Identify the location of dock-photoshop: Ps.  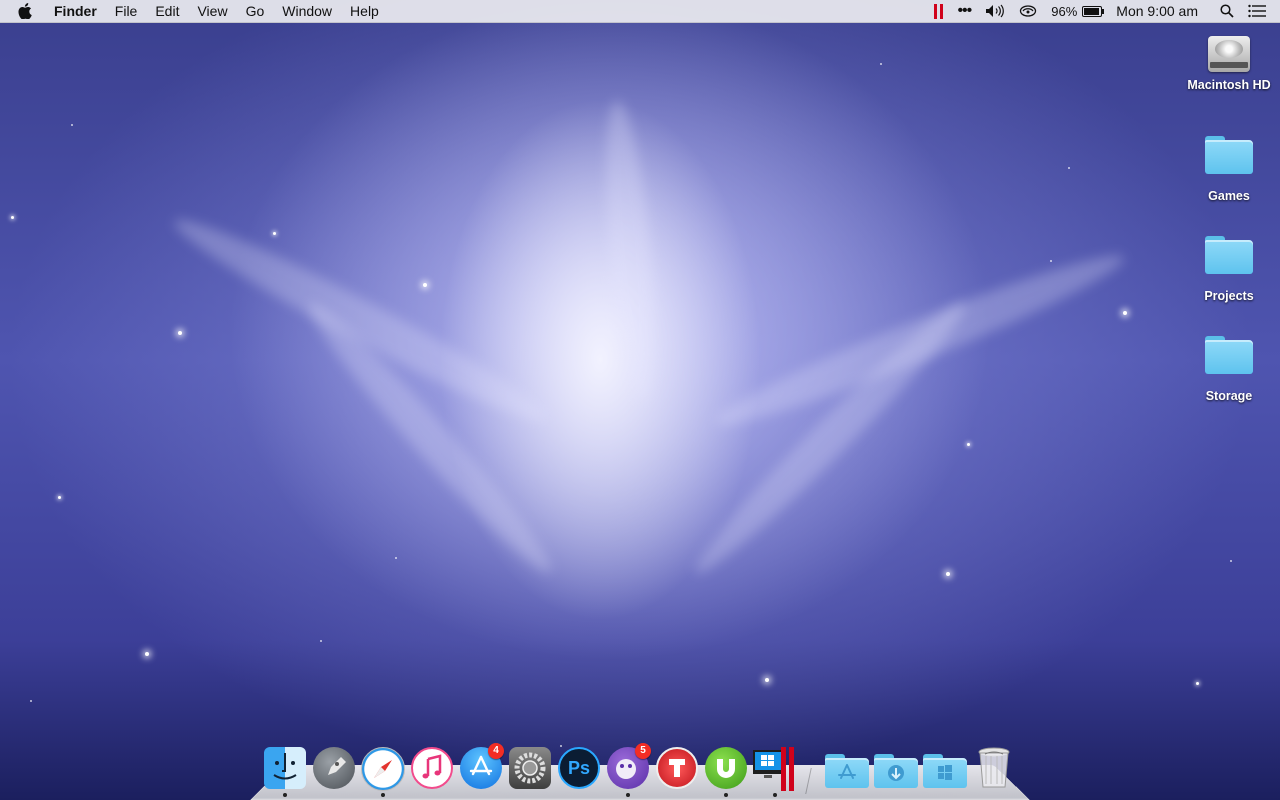
(579, 768).